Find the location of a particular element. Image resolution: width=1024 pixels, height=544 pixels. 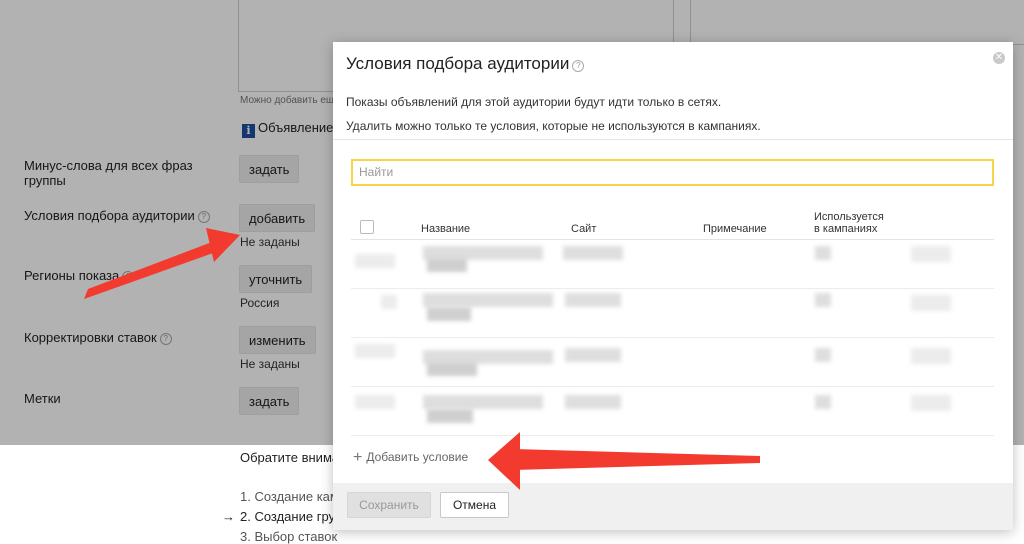

plus-icon: + is located at coordinates (358, 457).